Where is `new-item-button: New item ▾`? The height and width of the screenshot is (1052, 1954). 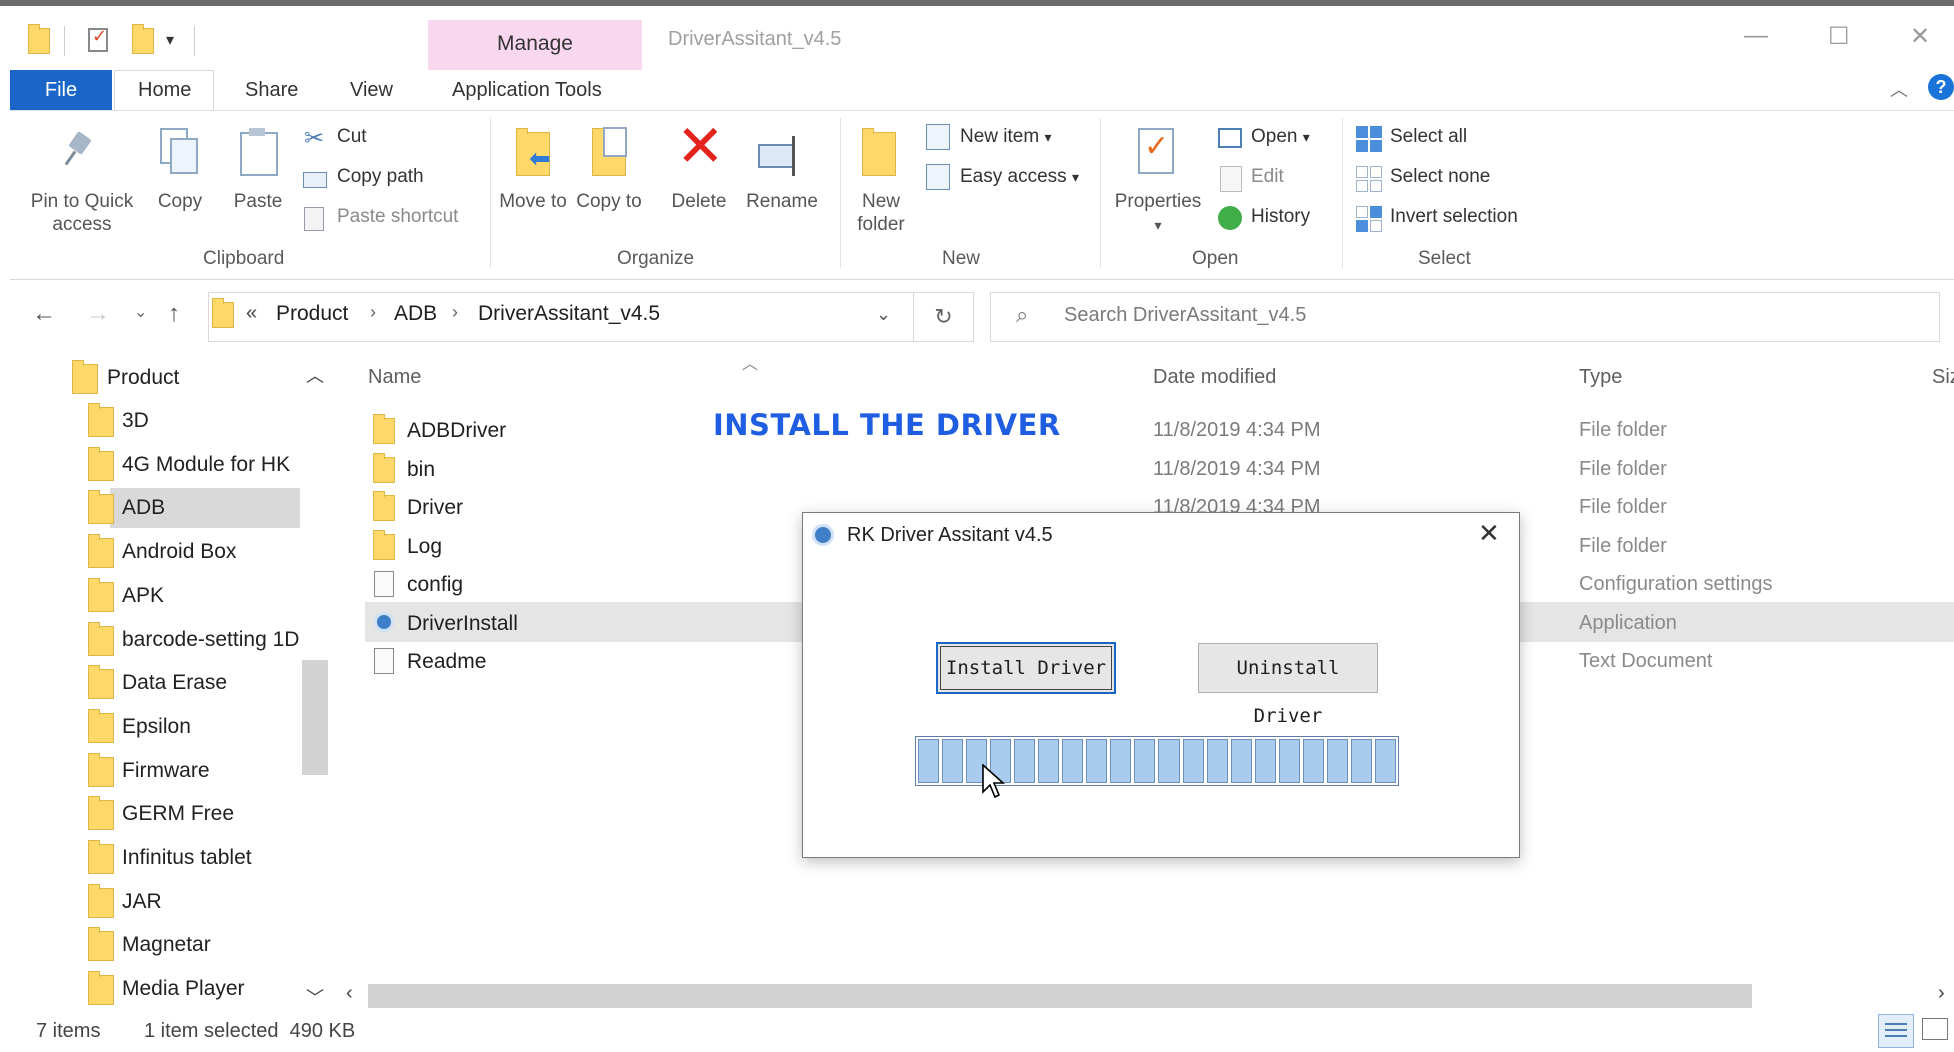
new-item-button: New item ▾ is located at coordinates (1006, 137).